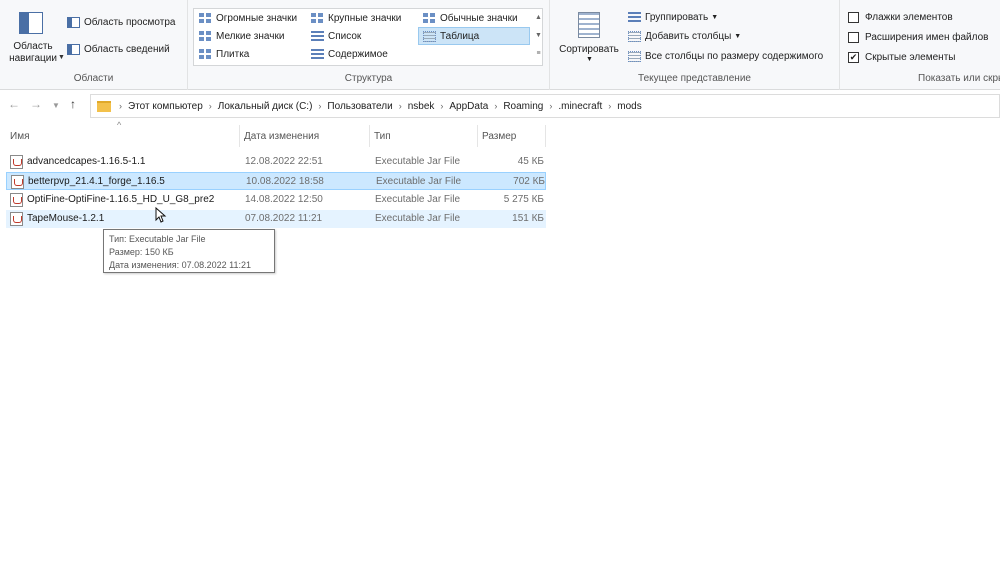 Image resolution: width=1000 pixels, height=563 pixels. Describe the element at coordinates (20, 136) in the screenshot. I see `column-header-label: Имя` at that location.